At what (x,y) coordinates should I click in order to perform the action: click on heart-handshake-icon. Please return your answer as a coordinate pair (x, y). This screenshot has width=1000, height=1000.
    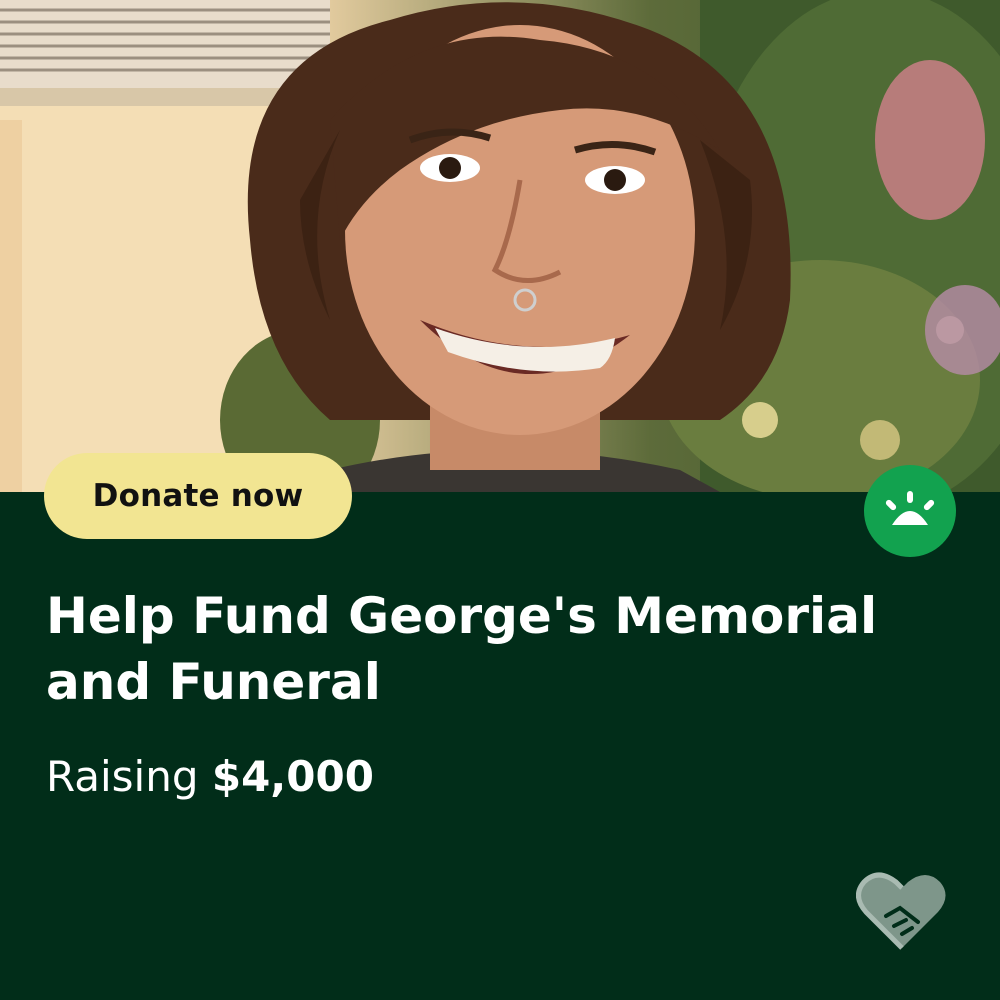
    Looking at the image, I should click on (901, 911).